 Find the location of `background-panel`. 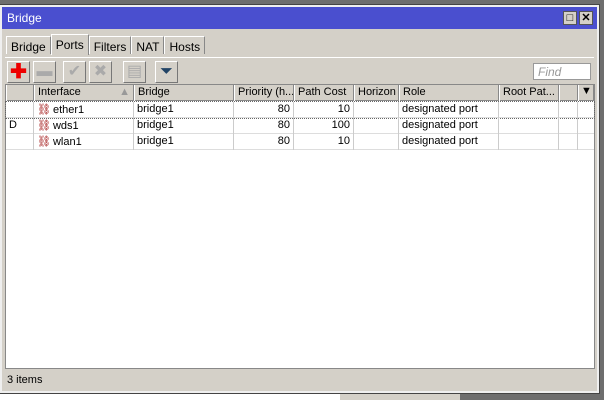

background-panel is located at coordinates (400, 396).